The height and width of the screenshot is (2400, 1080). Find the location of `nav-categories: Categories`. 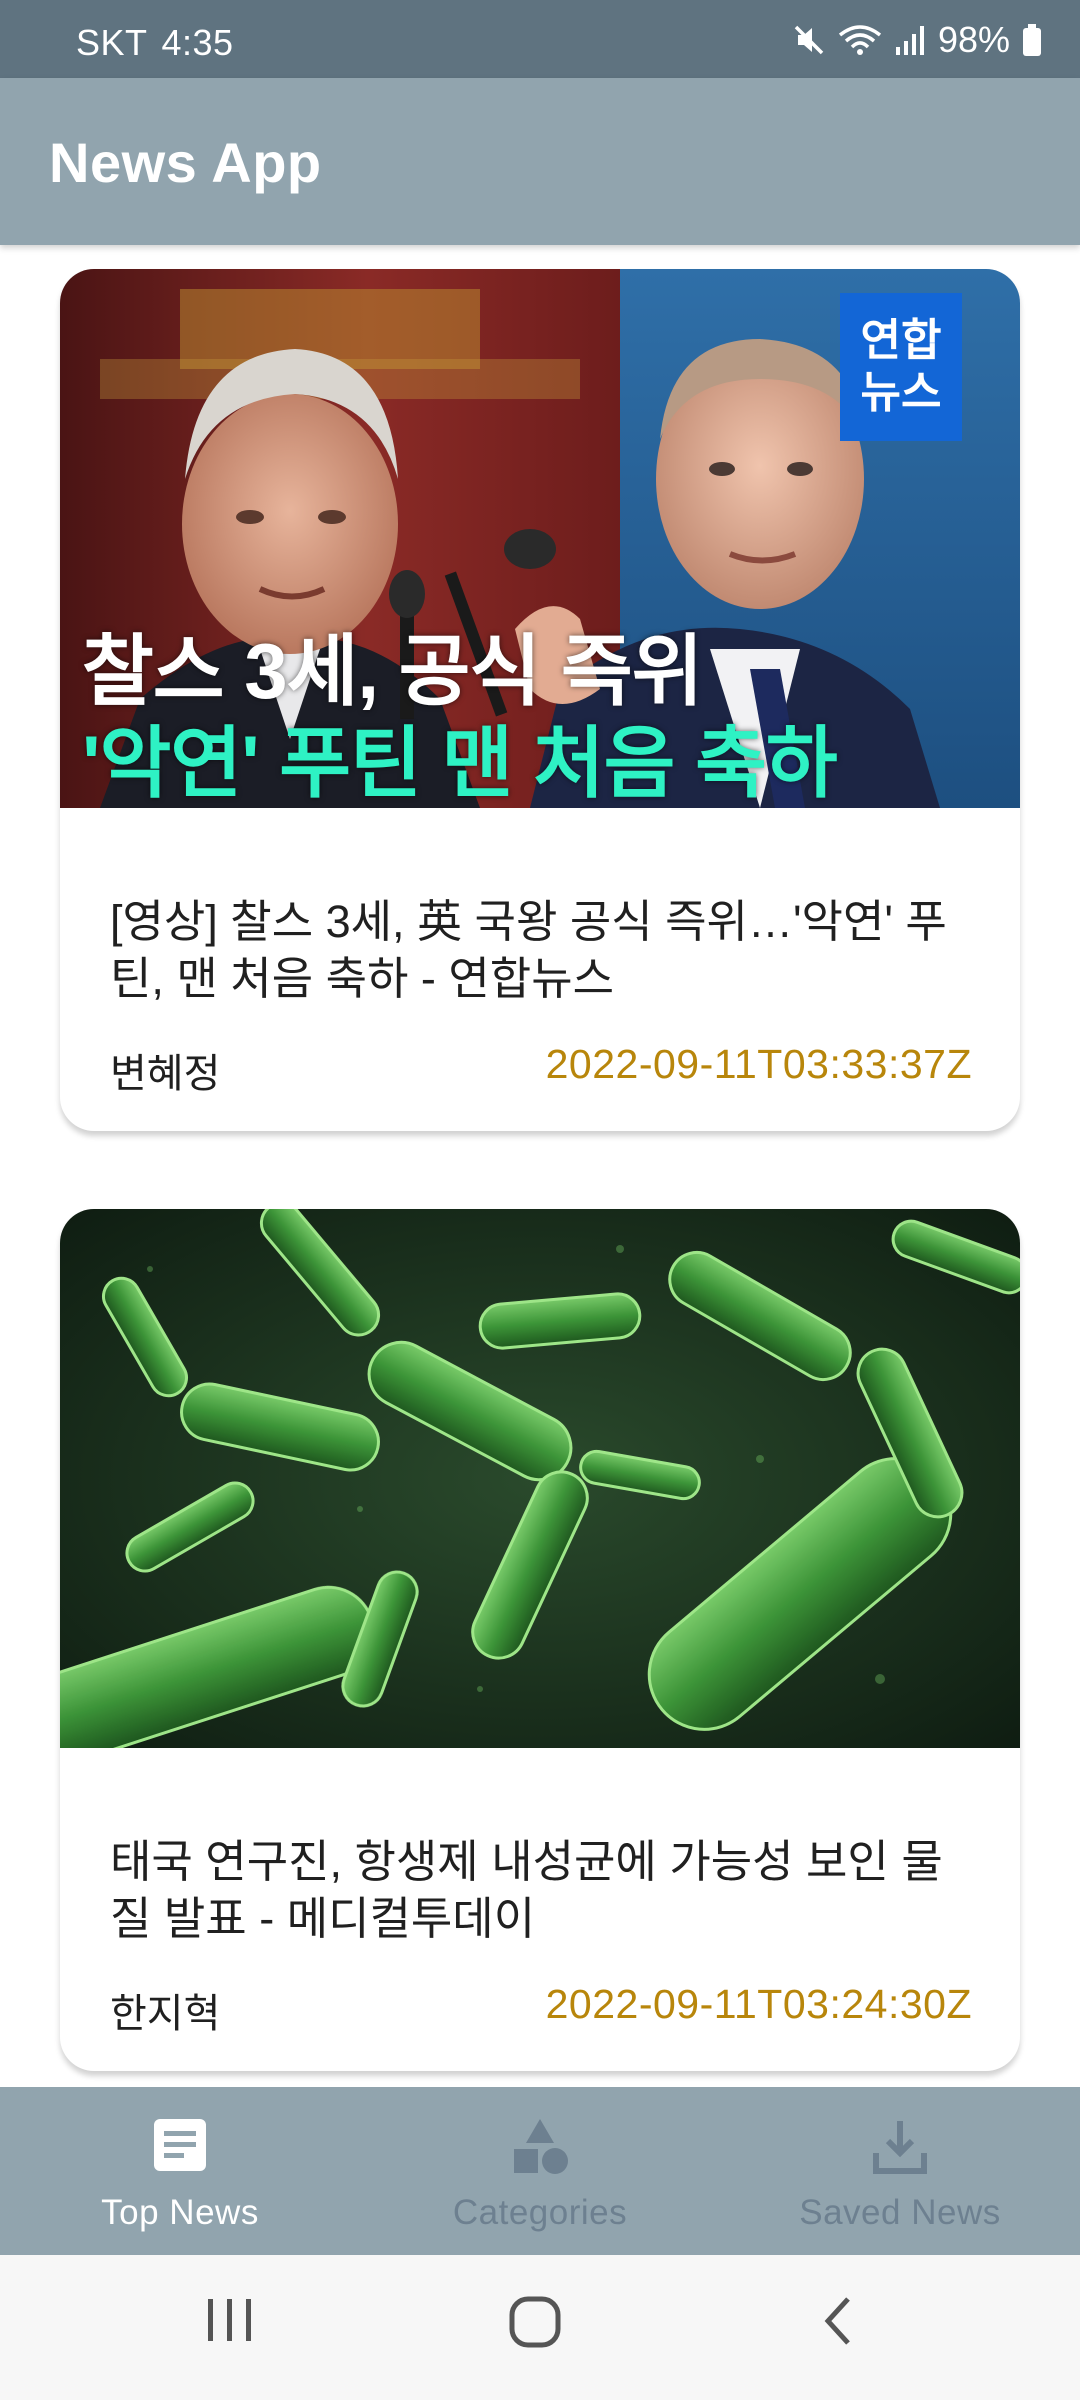

nav-categories: Categories is located at coordinates (540, 2171).